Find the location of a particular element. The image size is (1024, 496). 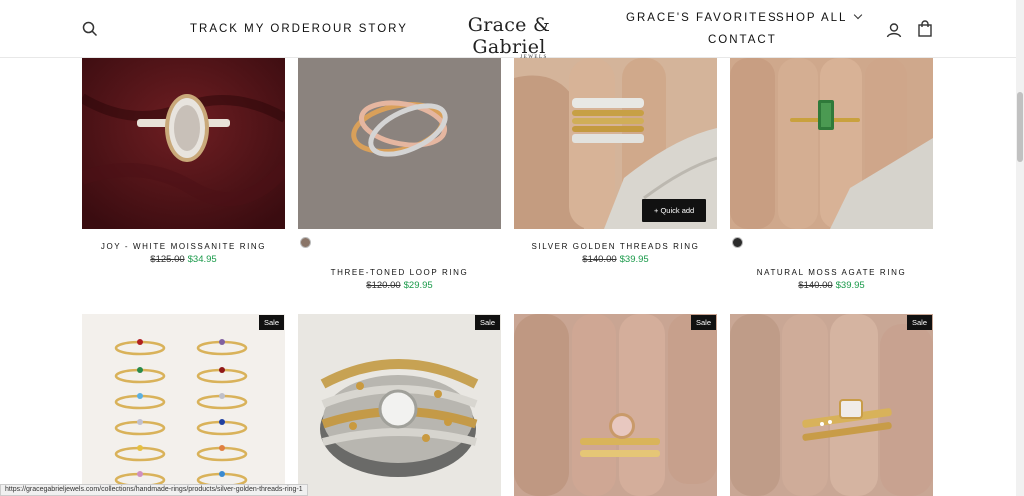

search-icon is located at coordinates (90, 29).